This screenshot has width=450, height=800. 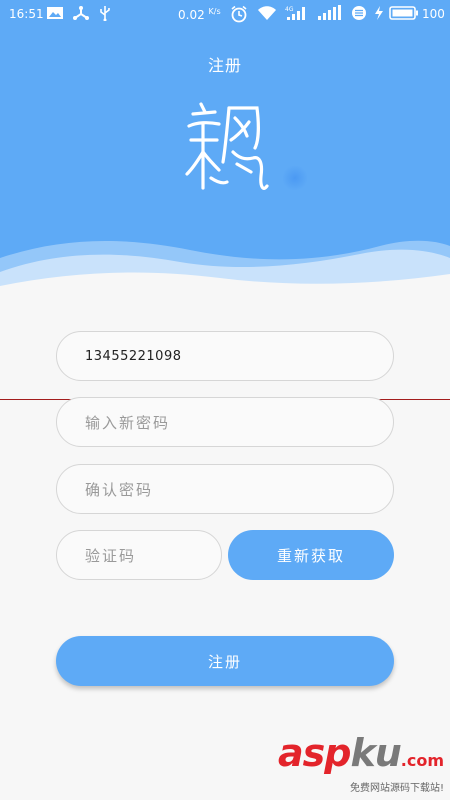 What do you see at coordinates (225, 661) in the screenshot?
I see `register-button: 注册` at bounding box center [225, 661].